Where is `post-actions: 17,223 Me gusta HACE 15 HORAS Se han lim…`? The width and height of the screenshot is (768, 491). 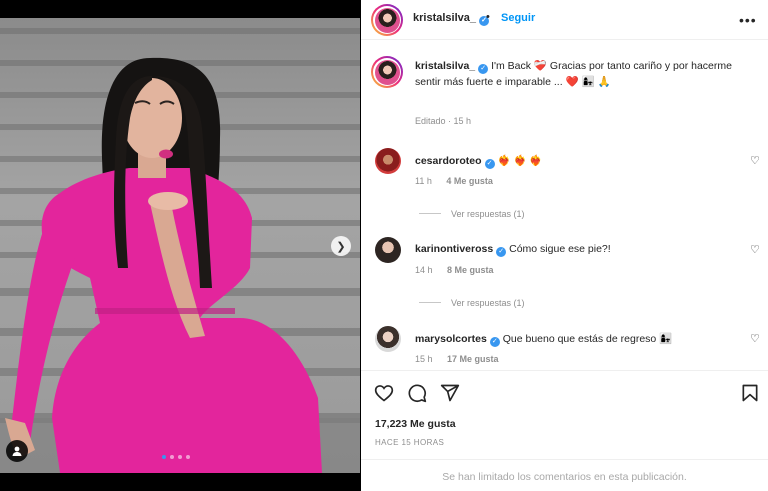
post-actions: 17,223 Me gusta HACE 15 HORAS Se han lim… is located at coordinates (564, 429).